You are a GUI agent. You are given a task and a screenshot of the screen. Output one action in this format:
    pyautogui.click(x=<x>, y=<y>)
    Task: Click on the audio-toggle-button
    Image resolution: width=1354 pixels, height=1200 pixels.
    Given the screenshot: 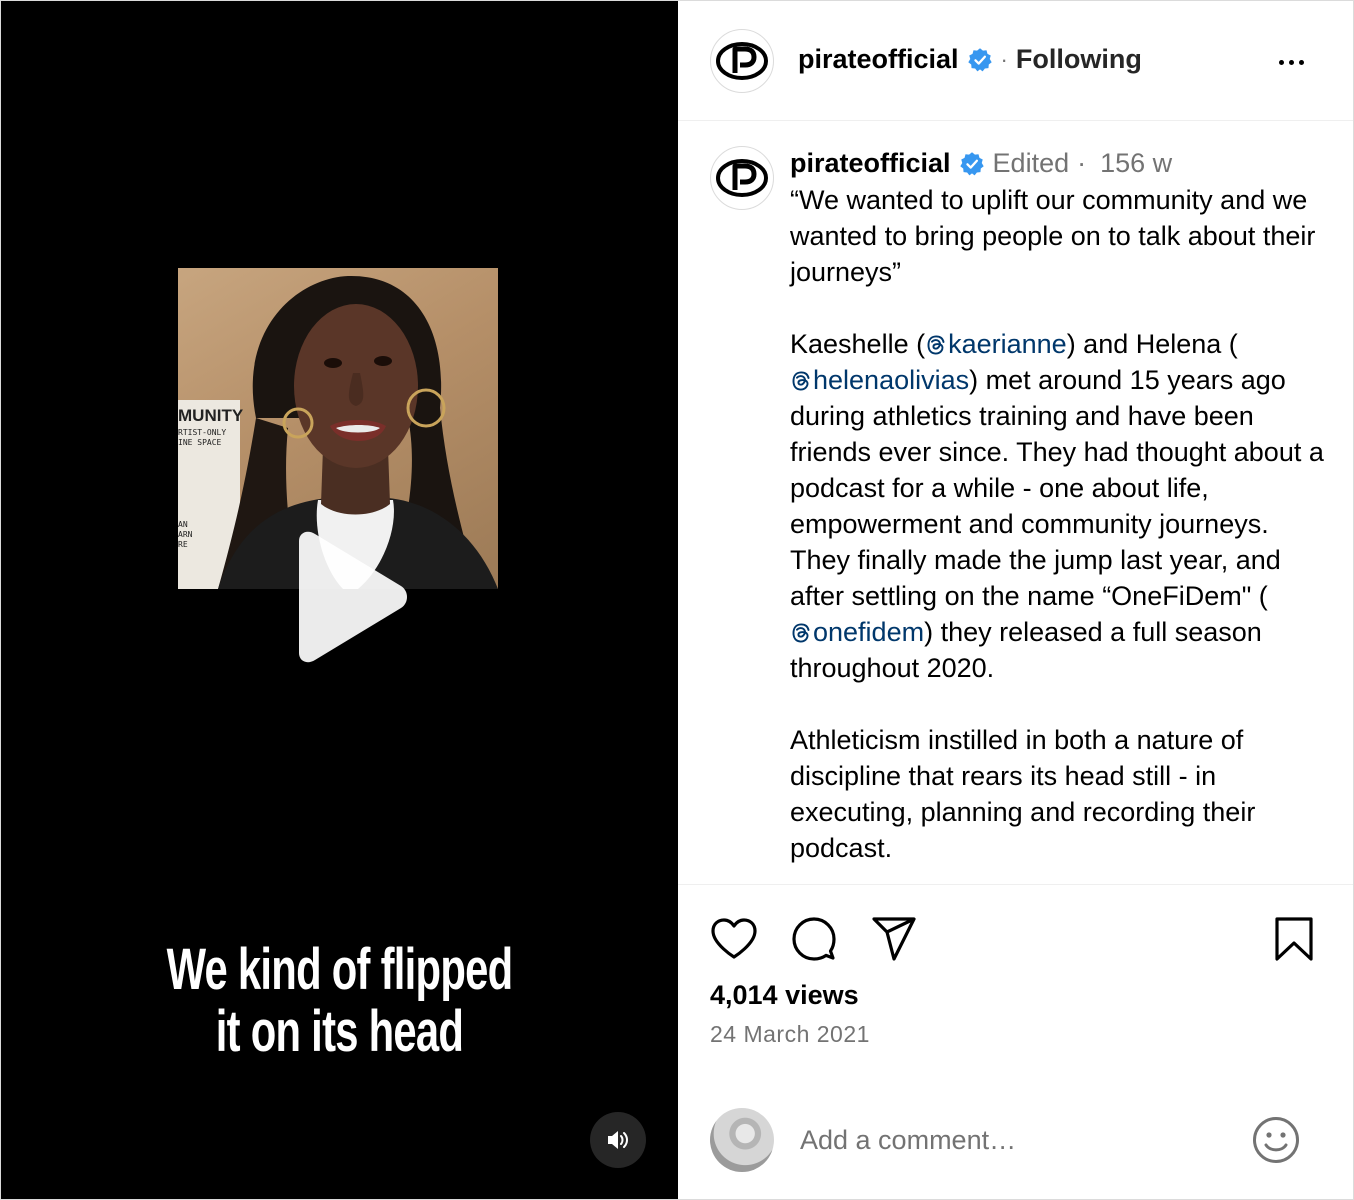 What is the action you would take?
    pyautogui.click(x=618, y=1140)
    